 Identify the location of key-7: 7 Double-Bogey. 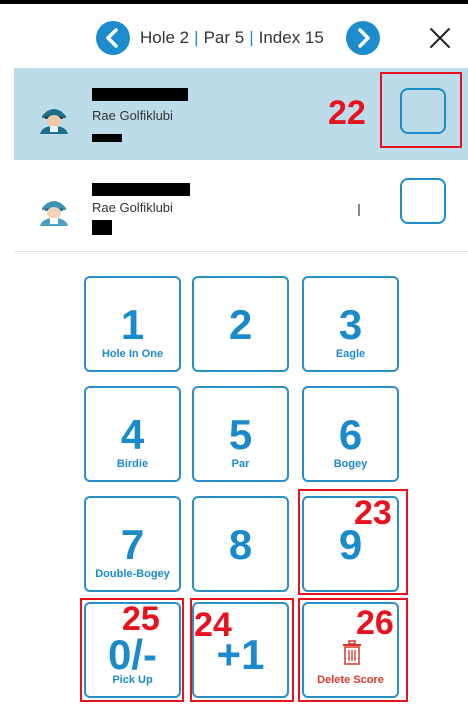
(132, 544).